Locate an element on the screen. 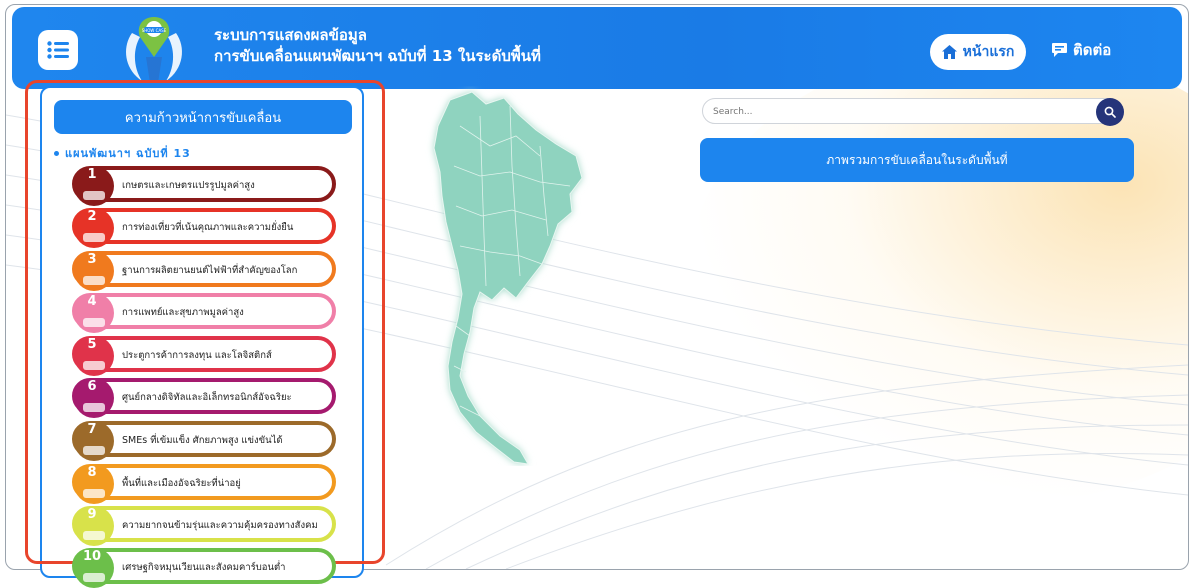 Image resolution: width=1192 pixels, height=588 pixels. sidebar-item-label: ฐานการผลิตยานยนต์ไฟฟ้าที่สำคัญของโลก is located at coordinates (210, 270).